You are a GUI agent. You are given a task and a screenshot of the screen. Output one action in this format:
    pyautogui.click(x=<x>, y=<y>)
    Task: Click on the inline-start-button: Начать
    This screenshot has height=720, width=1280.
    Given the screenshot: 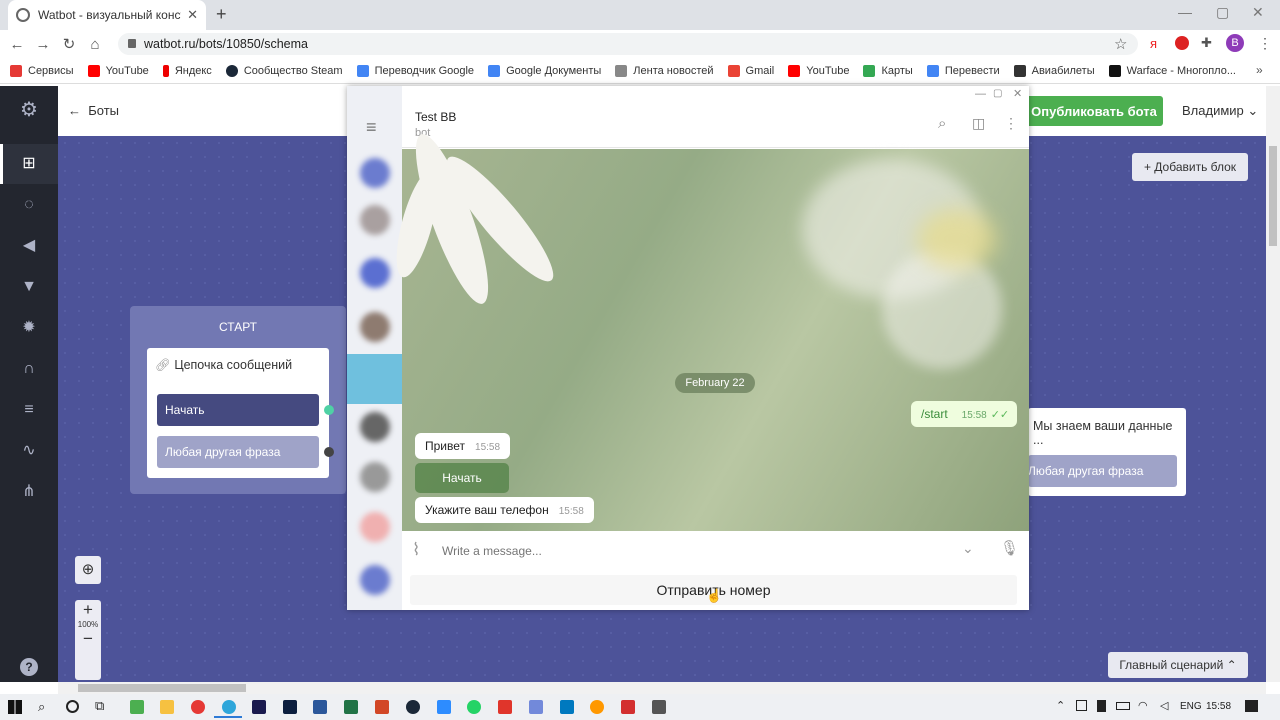 What is the action you would take?
    pyautogui.click(x=462, y=478)
    